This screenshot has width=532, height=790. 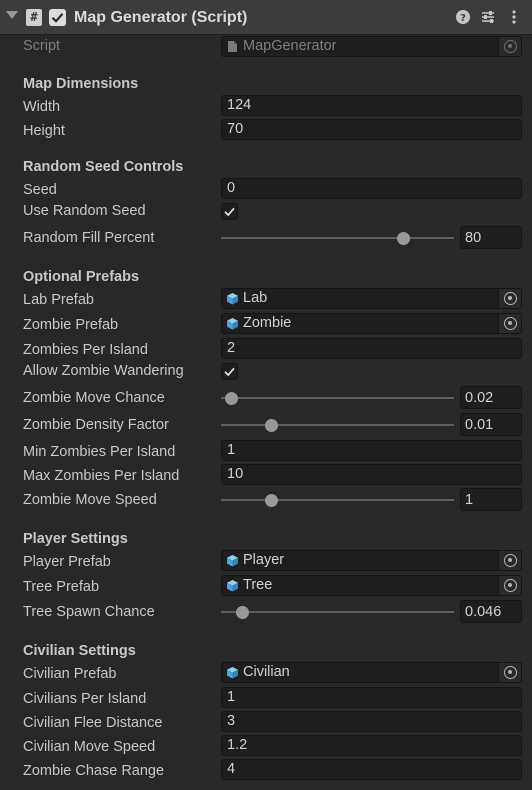 I want to click on zombie-density-factor-value: 0.01, so click(x=479, y=425).